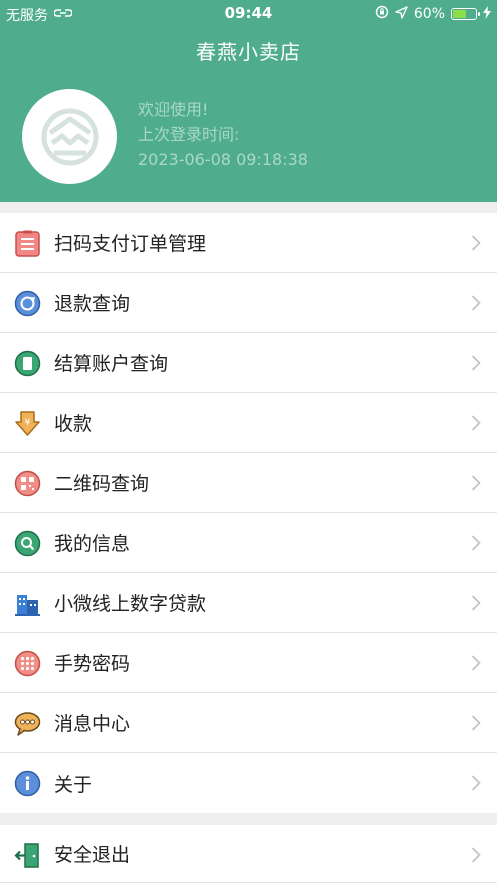 This screenshot has height=883, width=497. I want to click on menu-item-label: 结算账户查询, so click(111, 364).